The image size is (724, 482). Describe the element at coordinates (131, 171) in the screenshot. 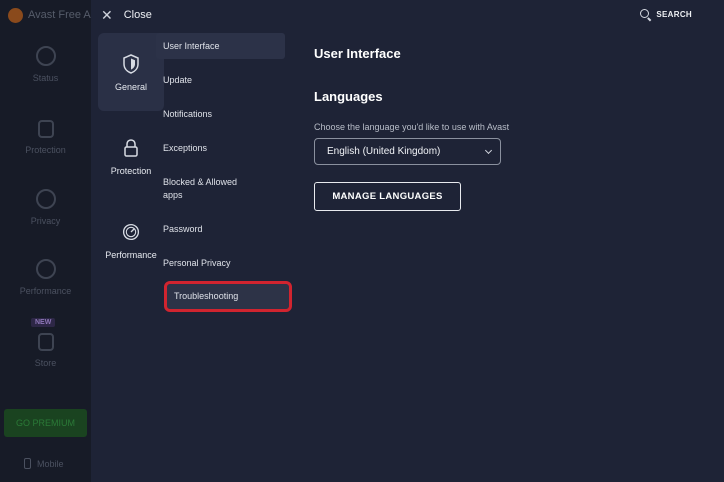

I see `category-label: Protection` at that location.